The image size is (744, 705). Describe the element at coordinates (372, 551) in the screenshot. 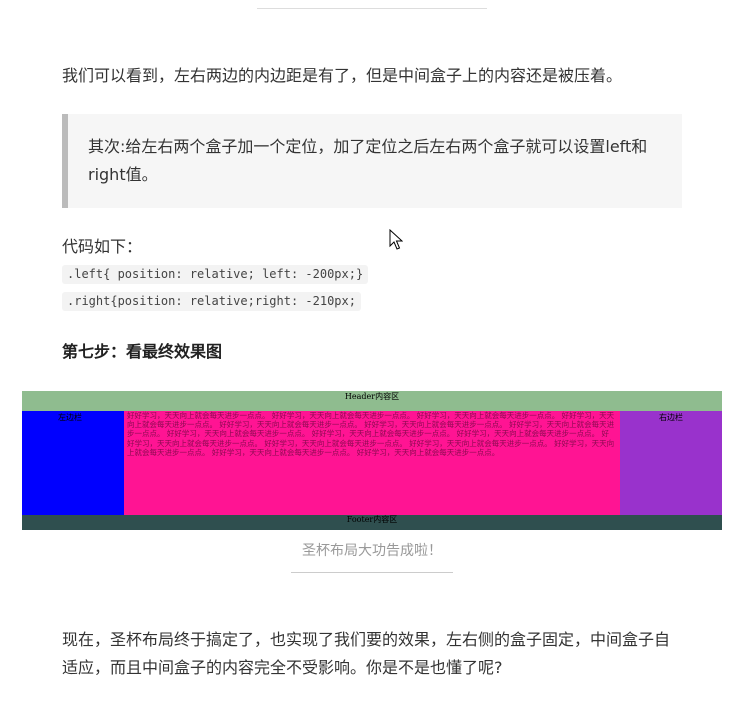

I see `image-caption: 圣杯布局大功告成啦！` at that location.